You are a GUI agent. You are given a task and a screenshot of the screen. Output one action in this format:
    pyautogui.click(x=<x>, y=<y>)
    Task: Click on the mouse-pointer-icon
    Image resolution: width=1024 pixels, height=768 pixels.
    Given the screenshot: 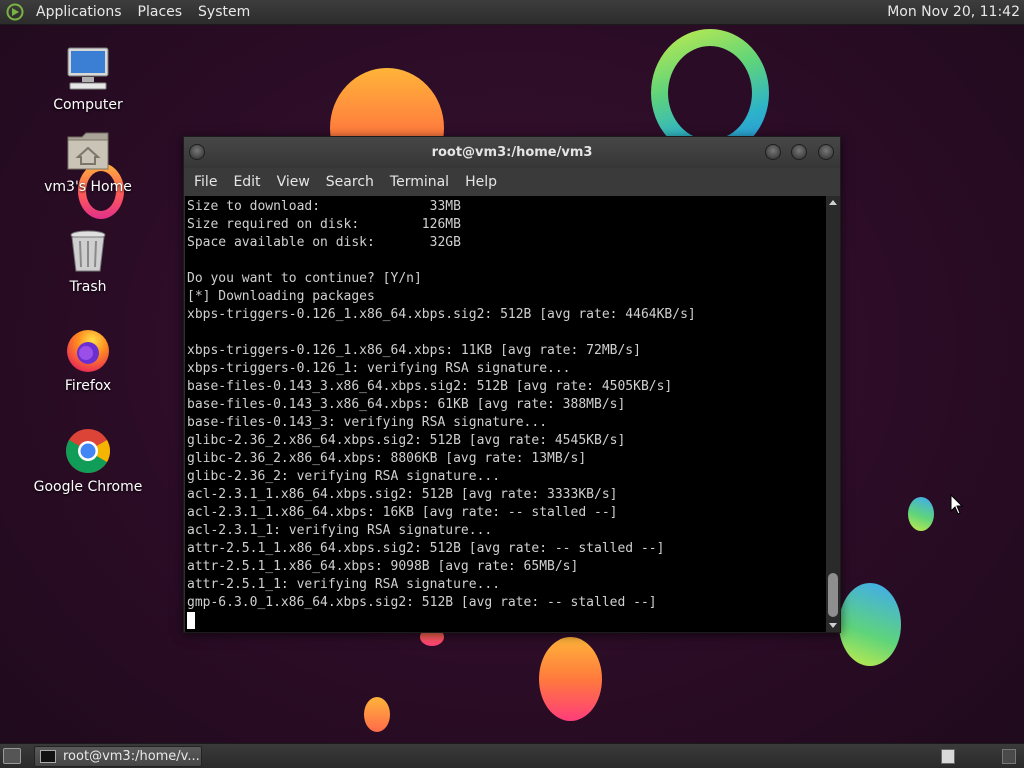 What is the action you would take?
    pyautogui.click(x=957, y=504)
    